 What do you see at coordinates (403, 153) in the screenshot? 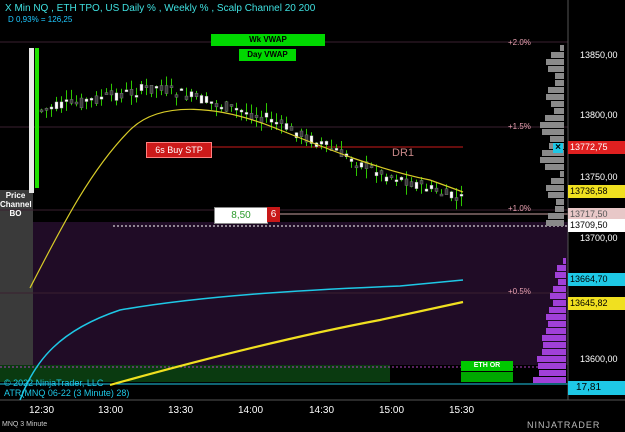
I see `dr1-label: DR1` at bounding box center [403, 153].